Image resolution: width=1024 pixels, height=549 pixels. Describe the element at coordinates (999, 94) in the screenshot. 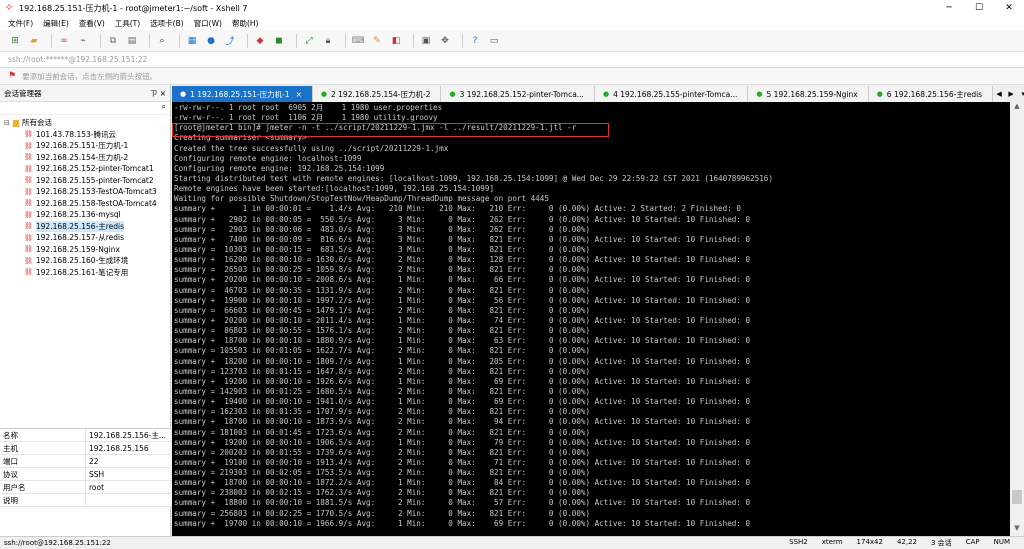

I see `tab-scroll-left-icon: ◀` at that location.